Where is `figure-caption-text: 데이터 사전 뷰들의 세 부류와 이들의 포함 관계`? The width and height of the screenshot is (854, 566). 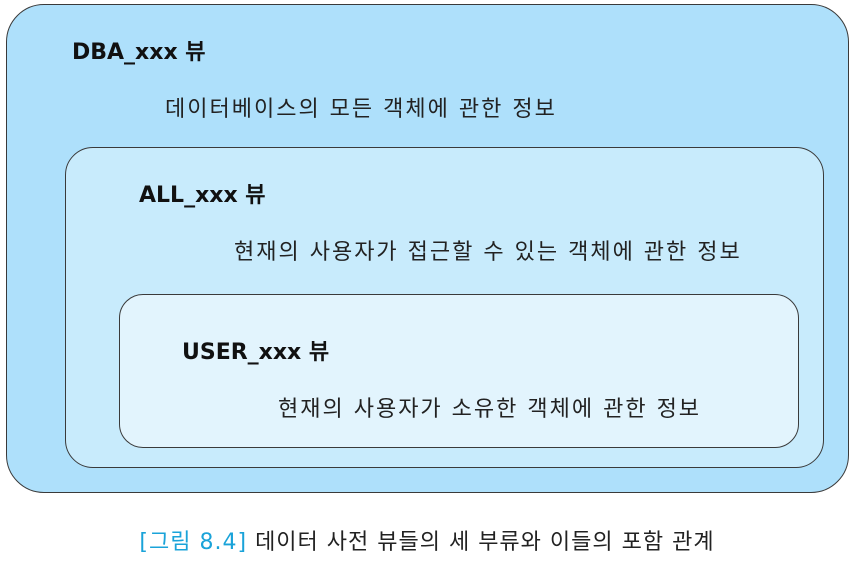
figure-caption-text: 데이터 사전 뷰들의 세 부류와 이들의 포함 관계 is located at coordinates (485, 542).